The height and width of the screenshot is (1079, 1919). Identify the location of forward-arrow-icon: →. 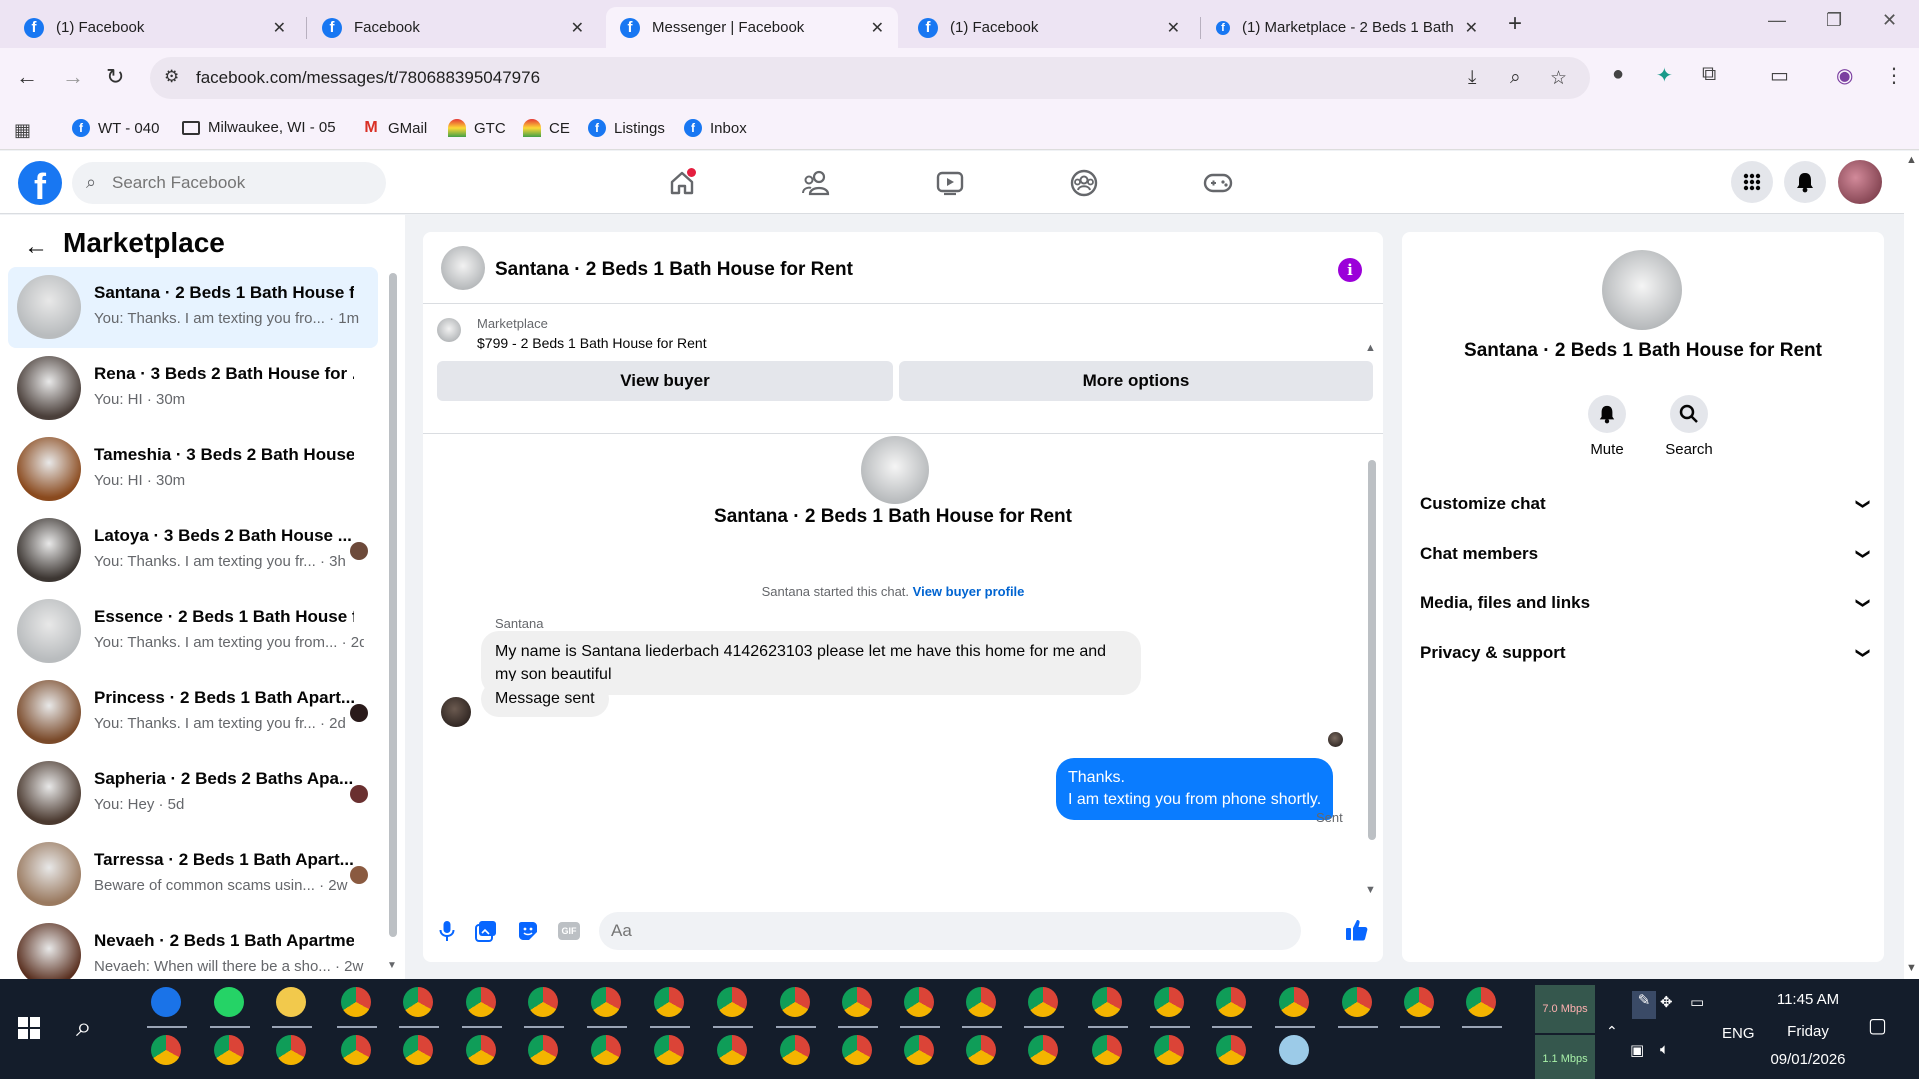
(73, 77).